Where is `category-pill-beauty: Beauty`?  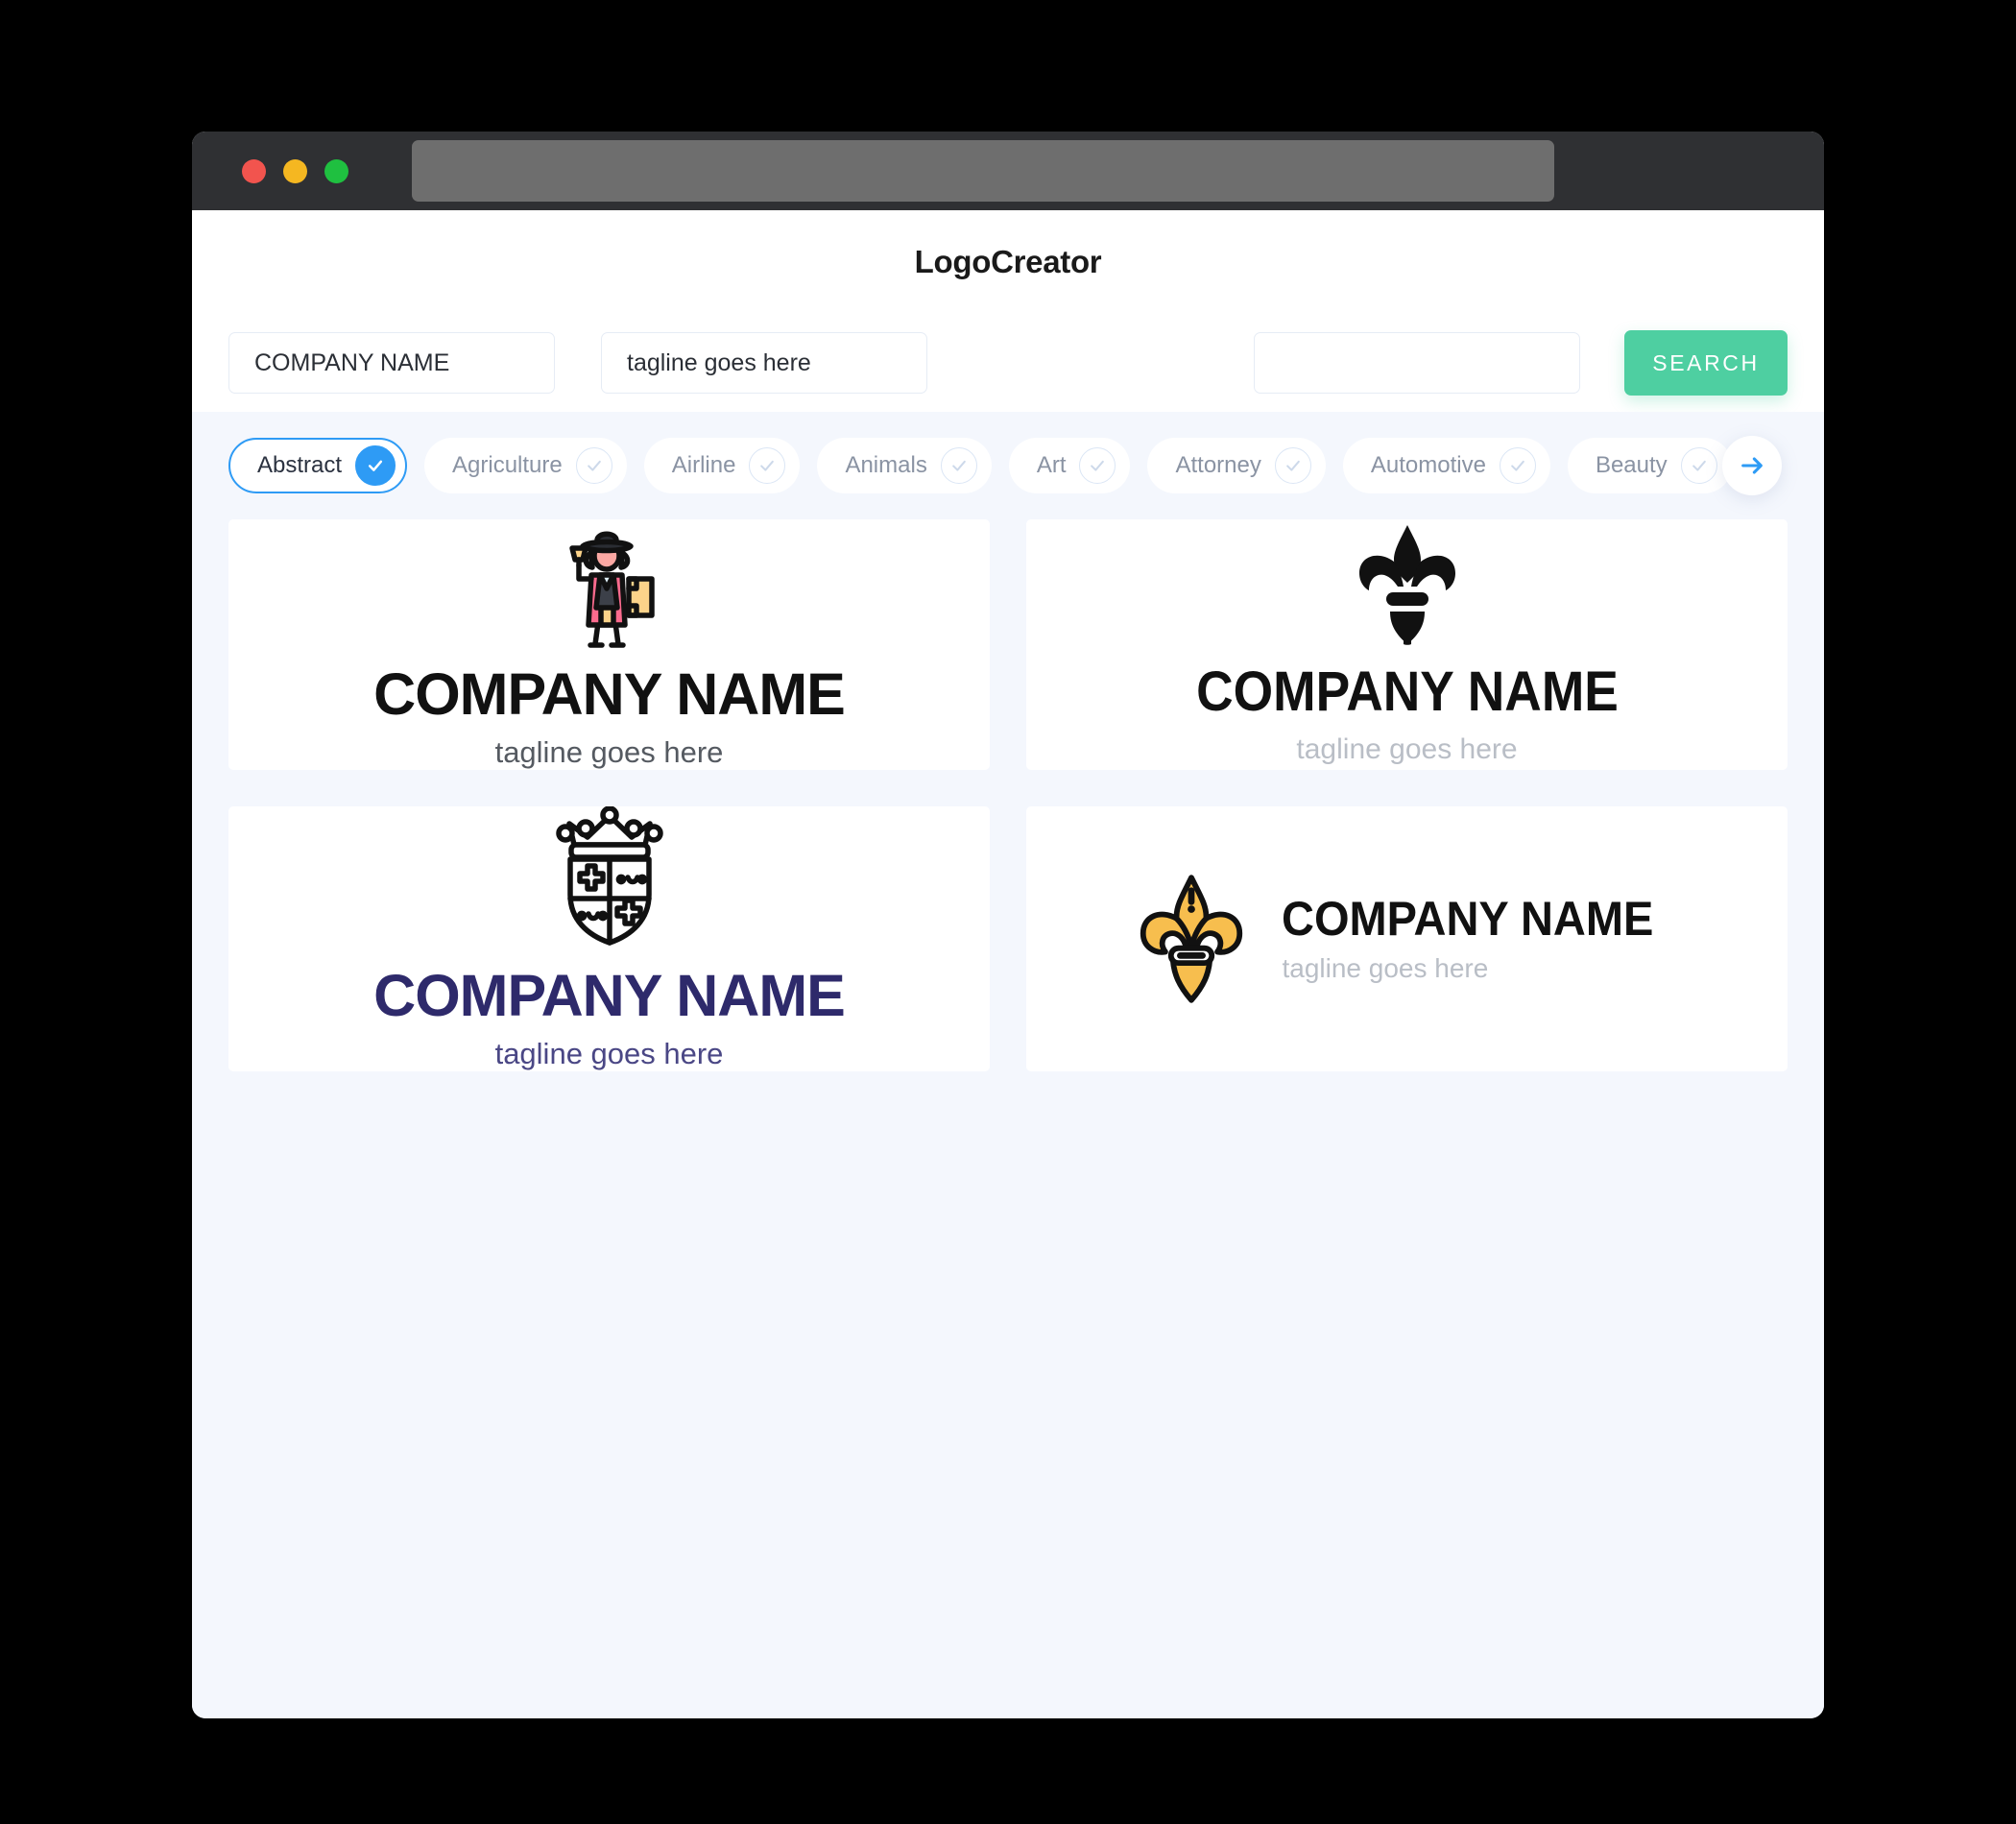
category-pill-beauty: Beauty is located at coordinates (1649, 465).